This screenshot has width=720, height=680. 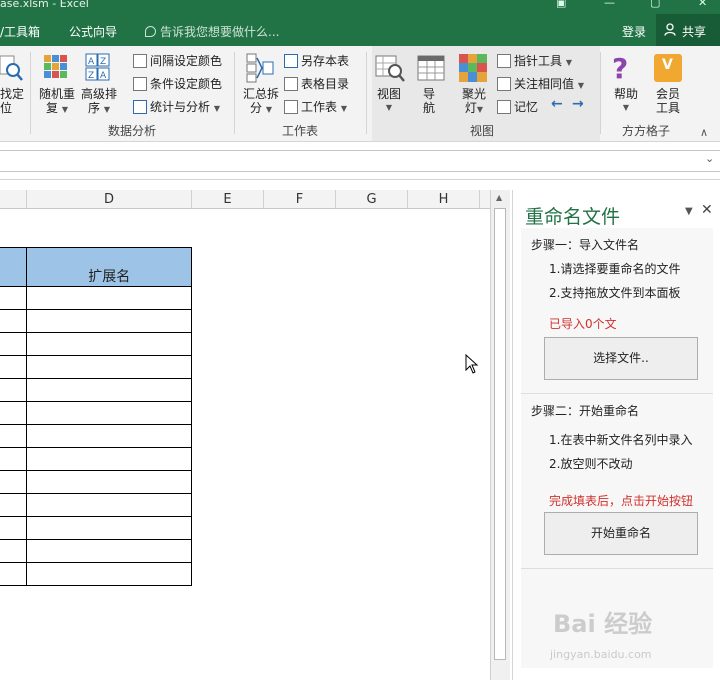 What do you see at coordinates (291, 84) in the screenshot?
I see `table-of-contents-icon` at bounding box center [291, 84].